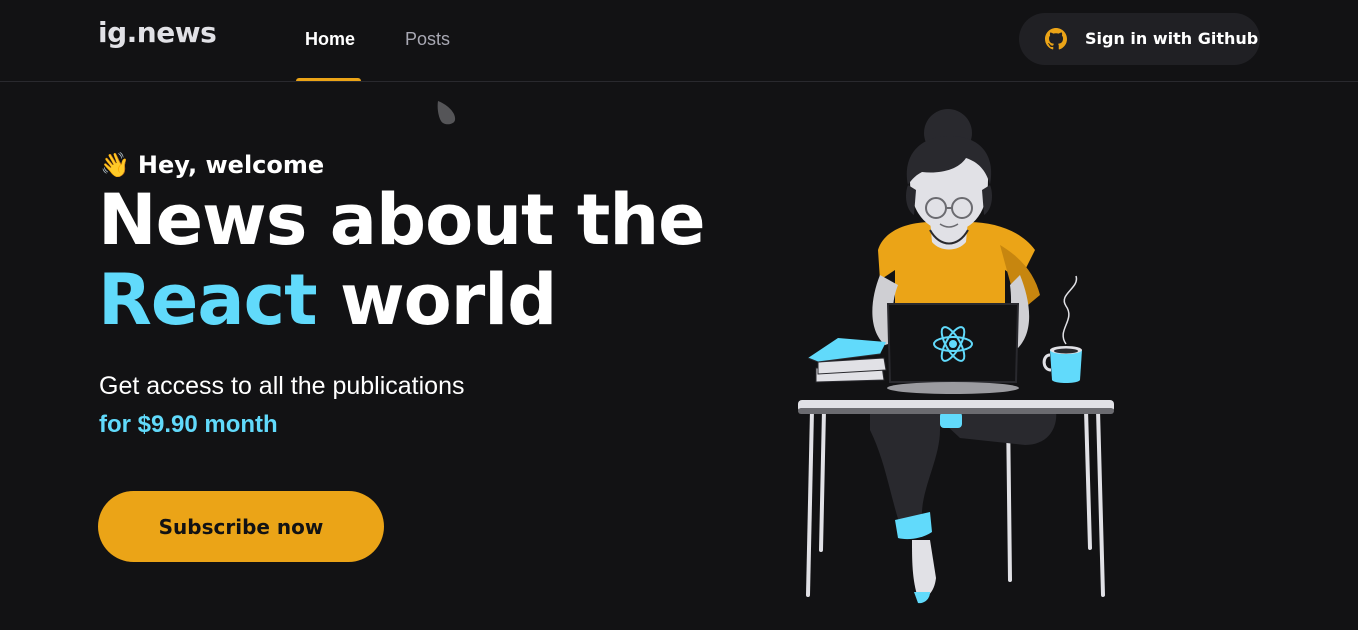 The height and width of the screenshot is (630, 1358). I want to click on sign-in-label: Sign in with Github, so click(1172, 38).